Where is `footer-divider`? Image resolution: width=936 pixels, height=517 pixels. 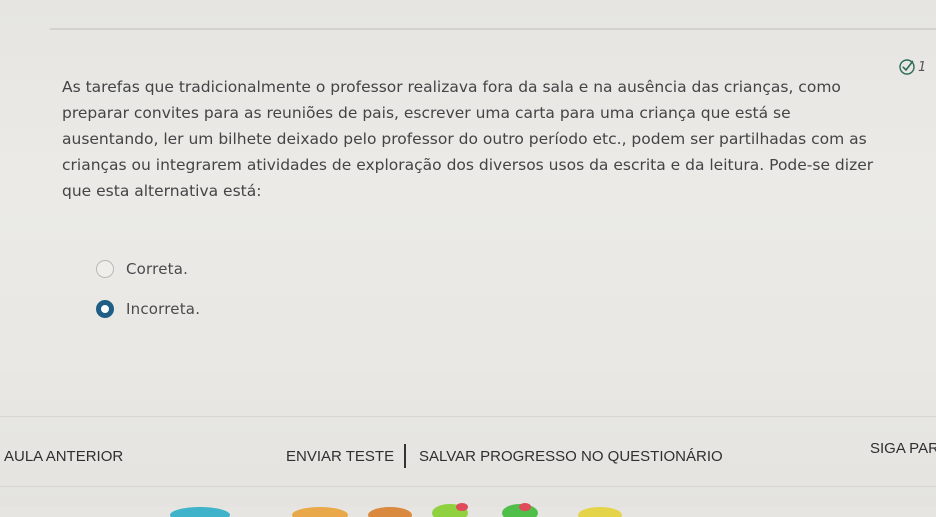
footer-divider is located at coordinates (468, 416).